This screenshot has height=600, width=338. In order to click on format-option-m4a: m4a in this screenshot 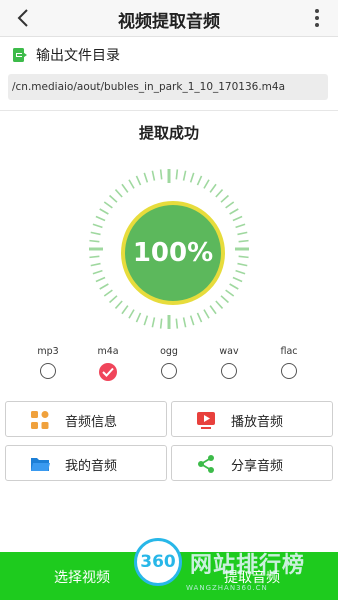, I will do `click(108, 365)`.